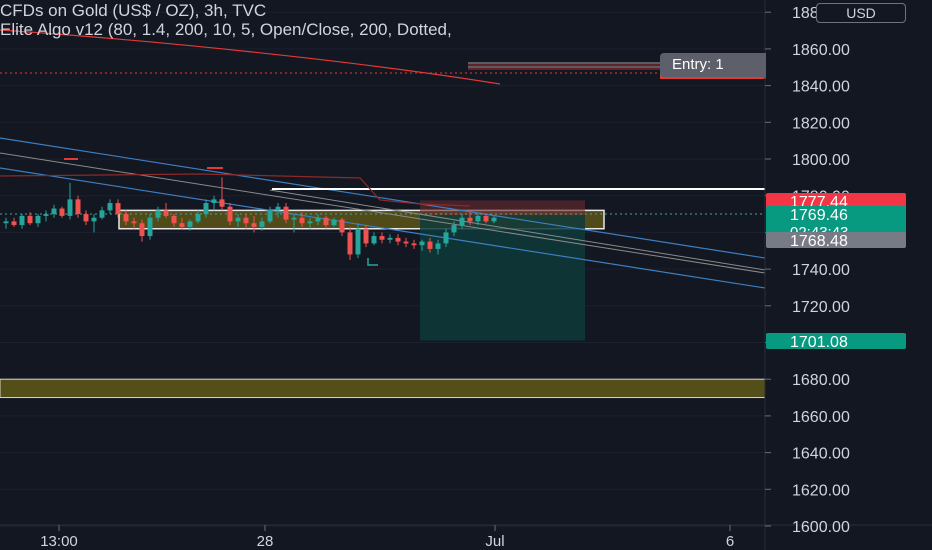  Describe the element at coordinates (383, 388) in the screenshot. I see `demand-zone-lower` at that location.